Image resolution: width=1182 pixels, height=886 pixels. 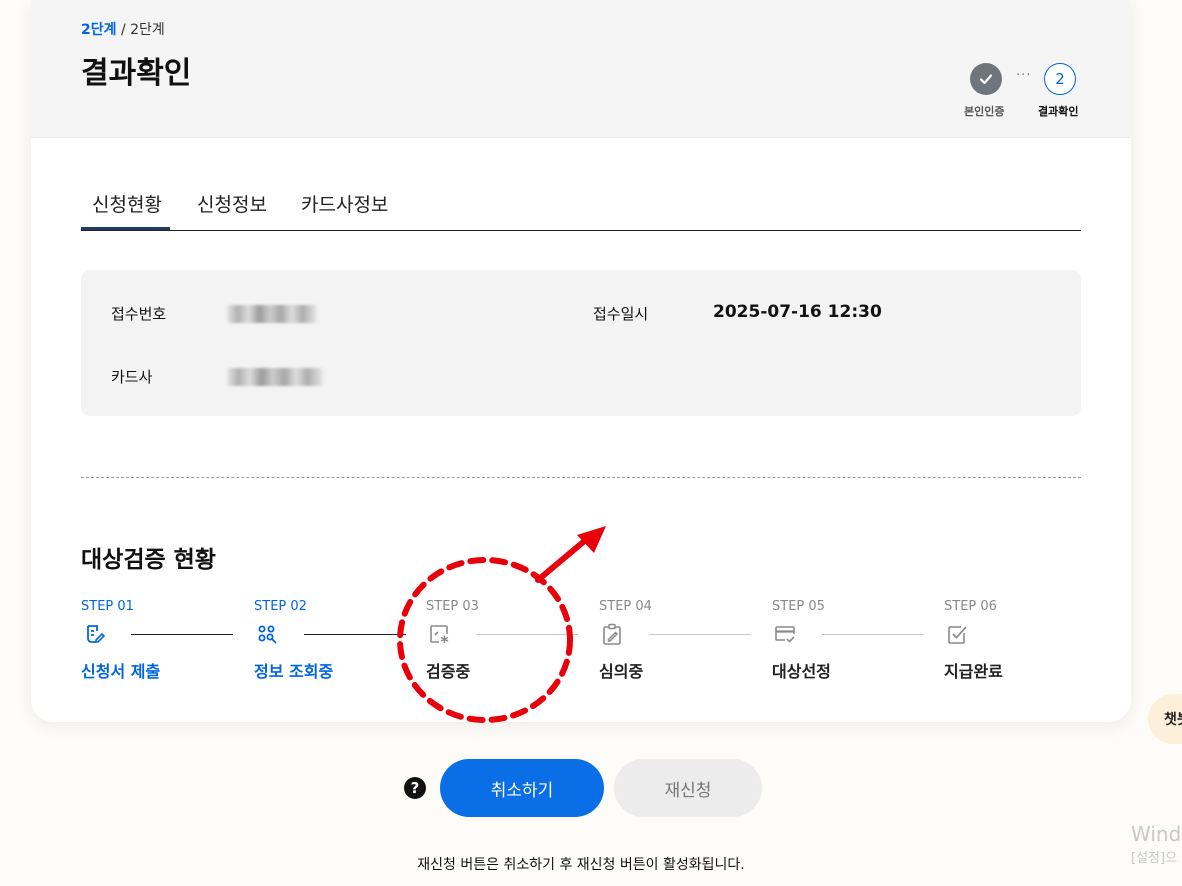 I want to click on card-header: 2단계 / 2단계 결과확인 ··· 2 본인인증 결과확인, so click(x=581, y=69).